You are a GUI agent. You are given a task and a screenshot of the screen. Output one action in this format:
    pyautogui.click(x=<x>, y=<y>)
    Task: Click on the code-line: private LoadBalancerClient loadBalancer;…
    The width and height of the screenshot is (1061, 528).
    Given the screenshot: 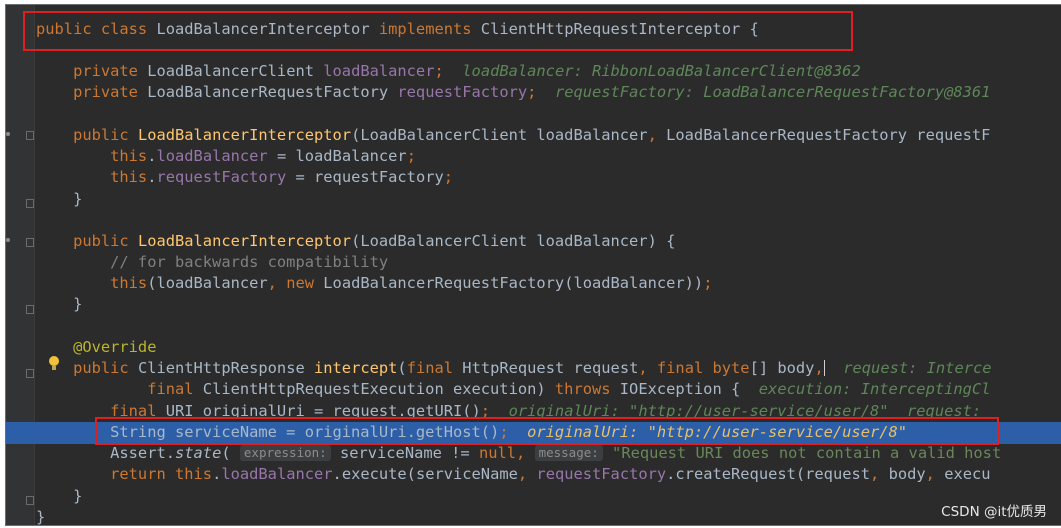 What is the action you would take?
    pyautogui.click(x=448, y=71)
    